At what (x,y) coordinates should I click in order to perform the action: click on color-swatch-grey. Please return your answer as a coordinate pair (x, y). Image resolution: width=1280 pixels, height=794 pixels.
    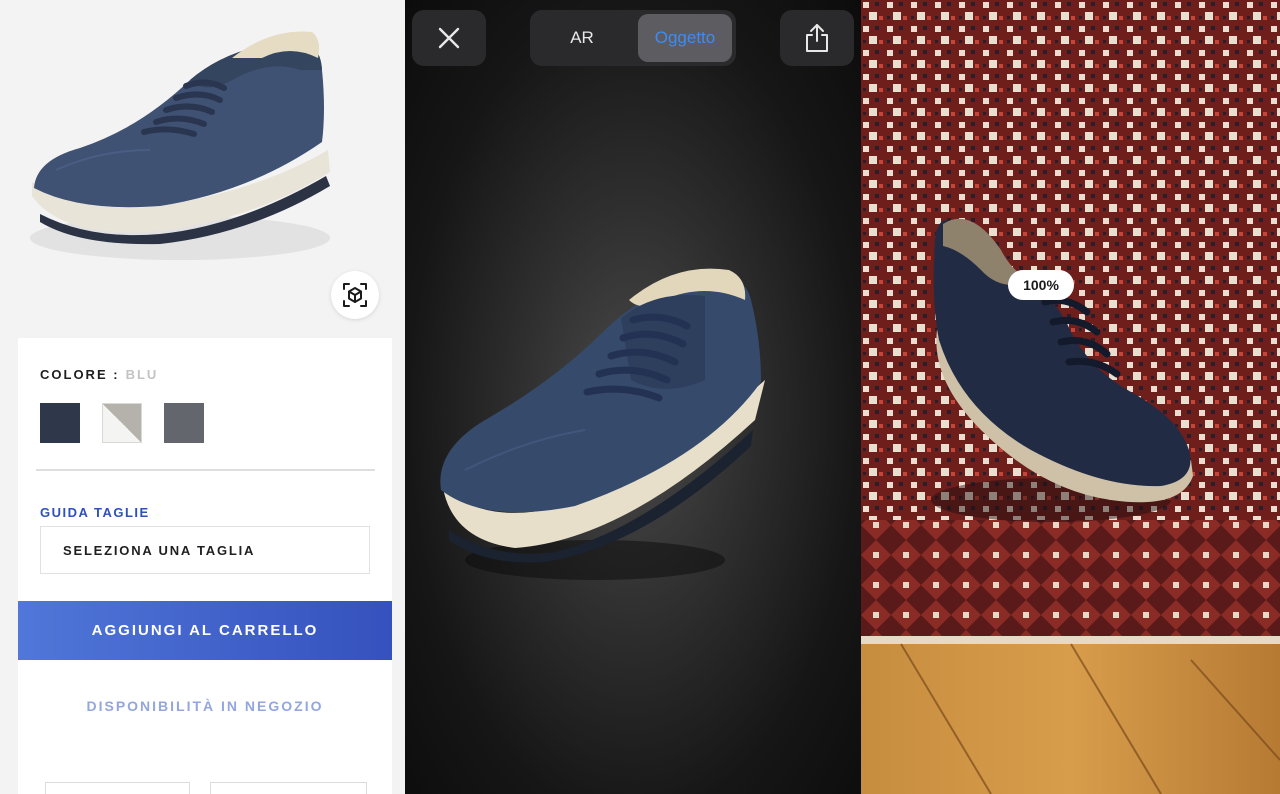
    Looking at the image, I should click on (184, 423).